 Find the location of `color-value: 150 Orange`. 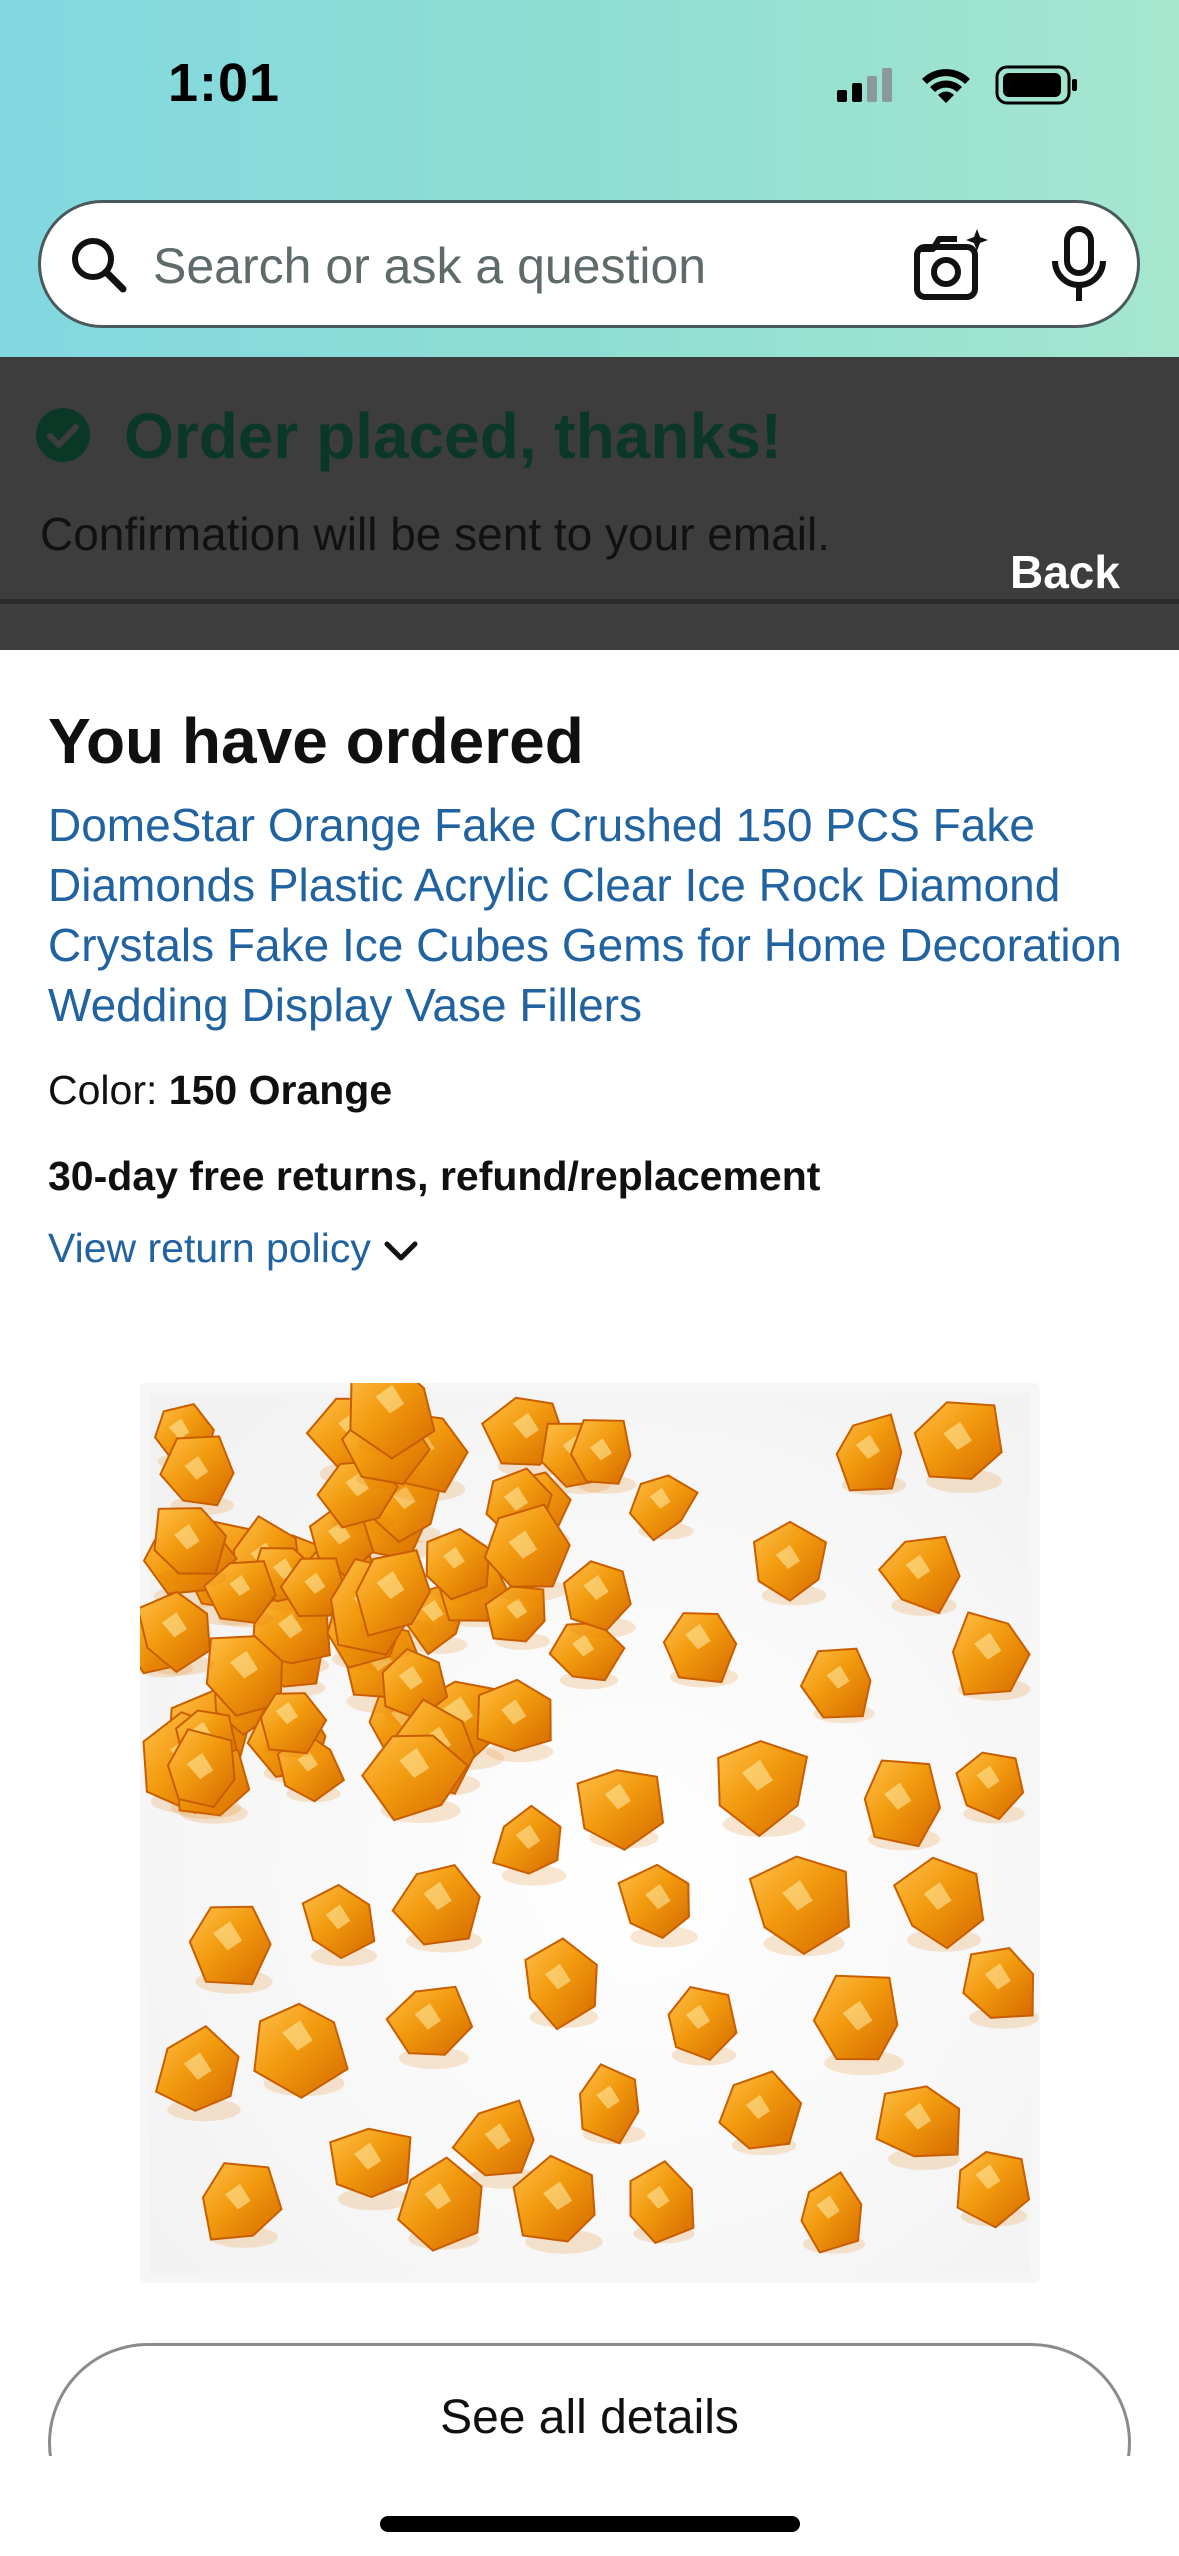

color-value: 150 Orange is located at coordinates (280, 1090).